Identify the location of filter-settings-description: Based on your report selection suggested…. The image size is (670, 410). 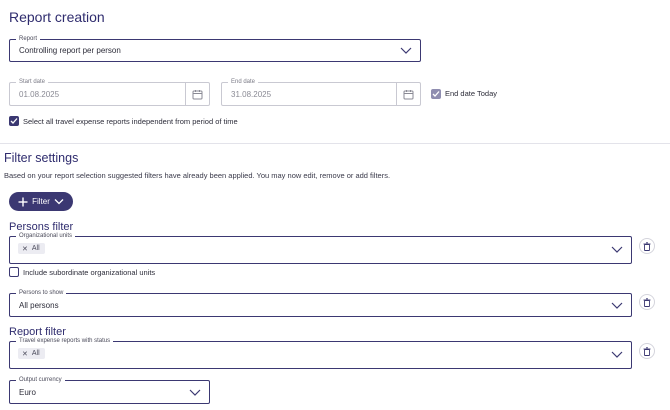
(197, 175).